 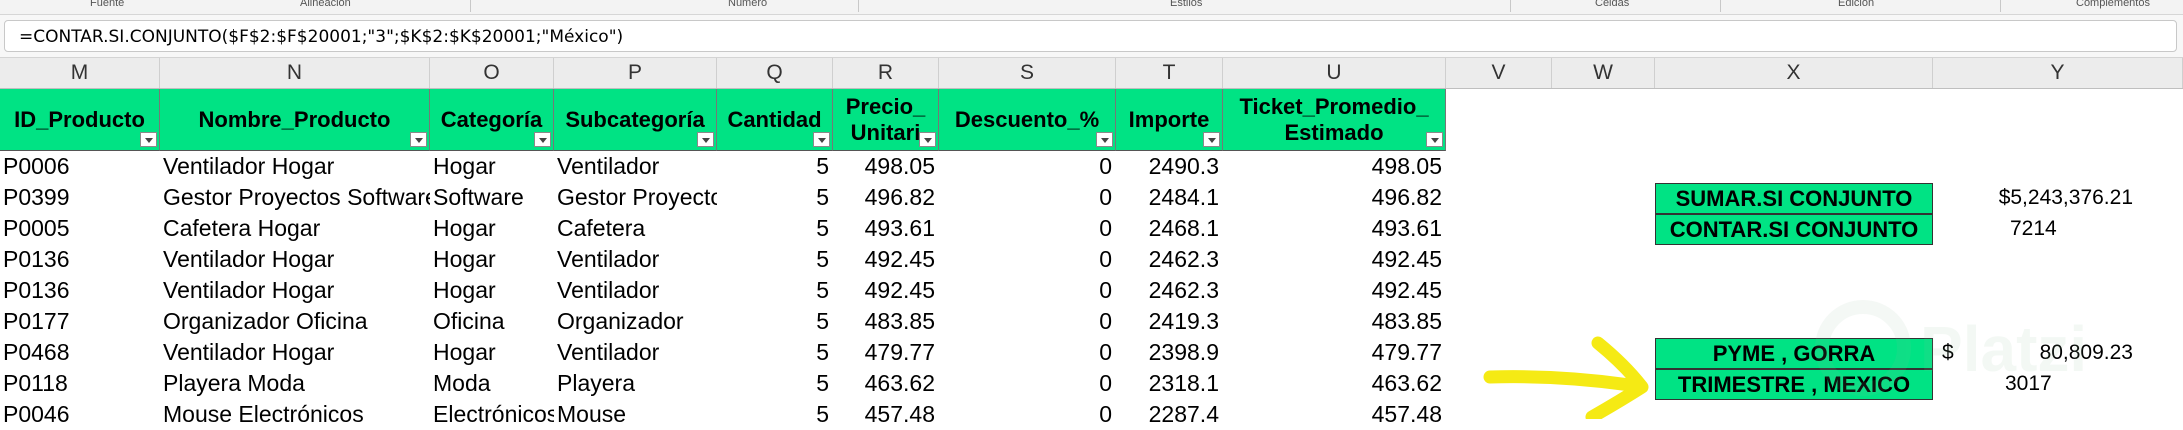 What do you see at coordinates (886, 228) in the screenshot?
I see `cell-precio-unitario: 493.61` at bounding box center [886, 228].